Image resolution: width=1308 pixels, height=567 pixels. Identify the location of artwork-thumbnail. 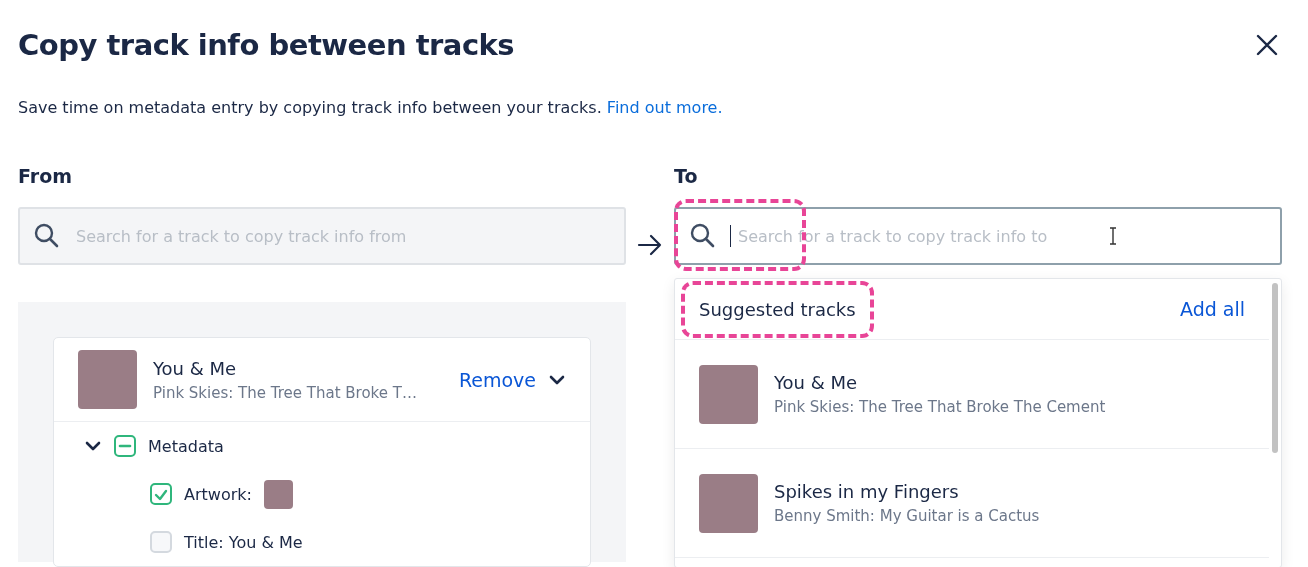
(278, 494).